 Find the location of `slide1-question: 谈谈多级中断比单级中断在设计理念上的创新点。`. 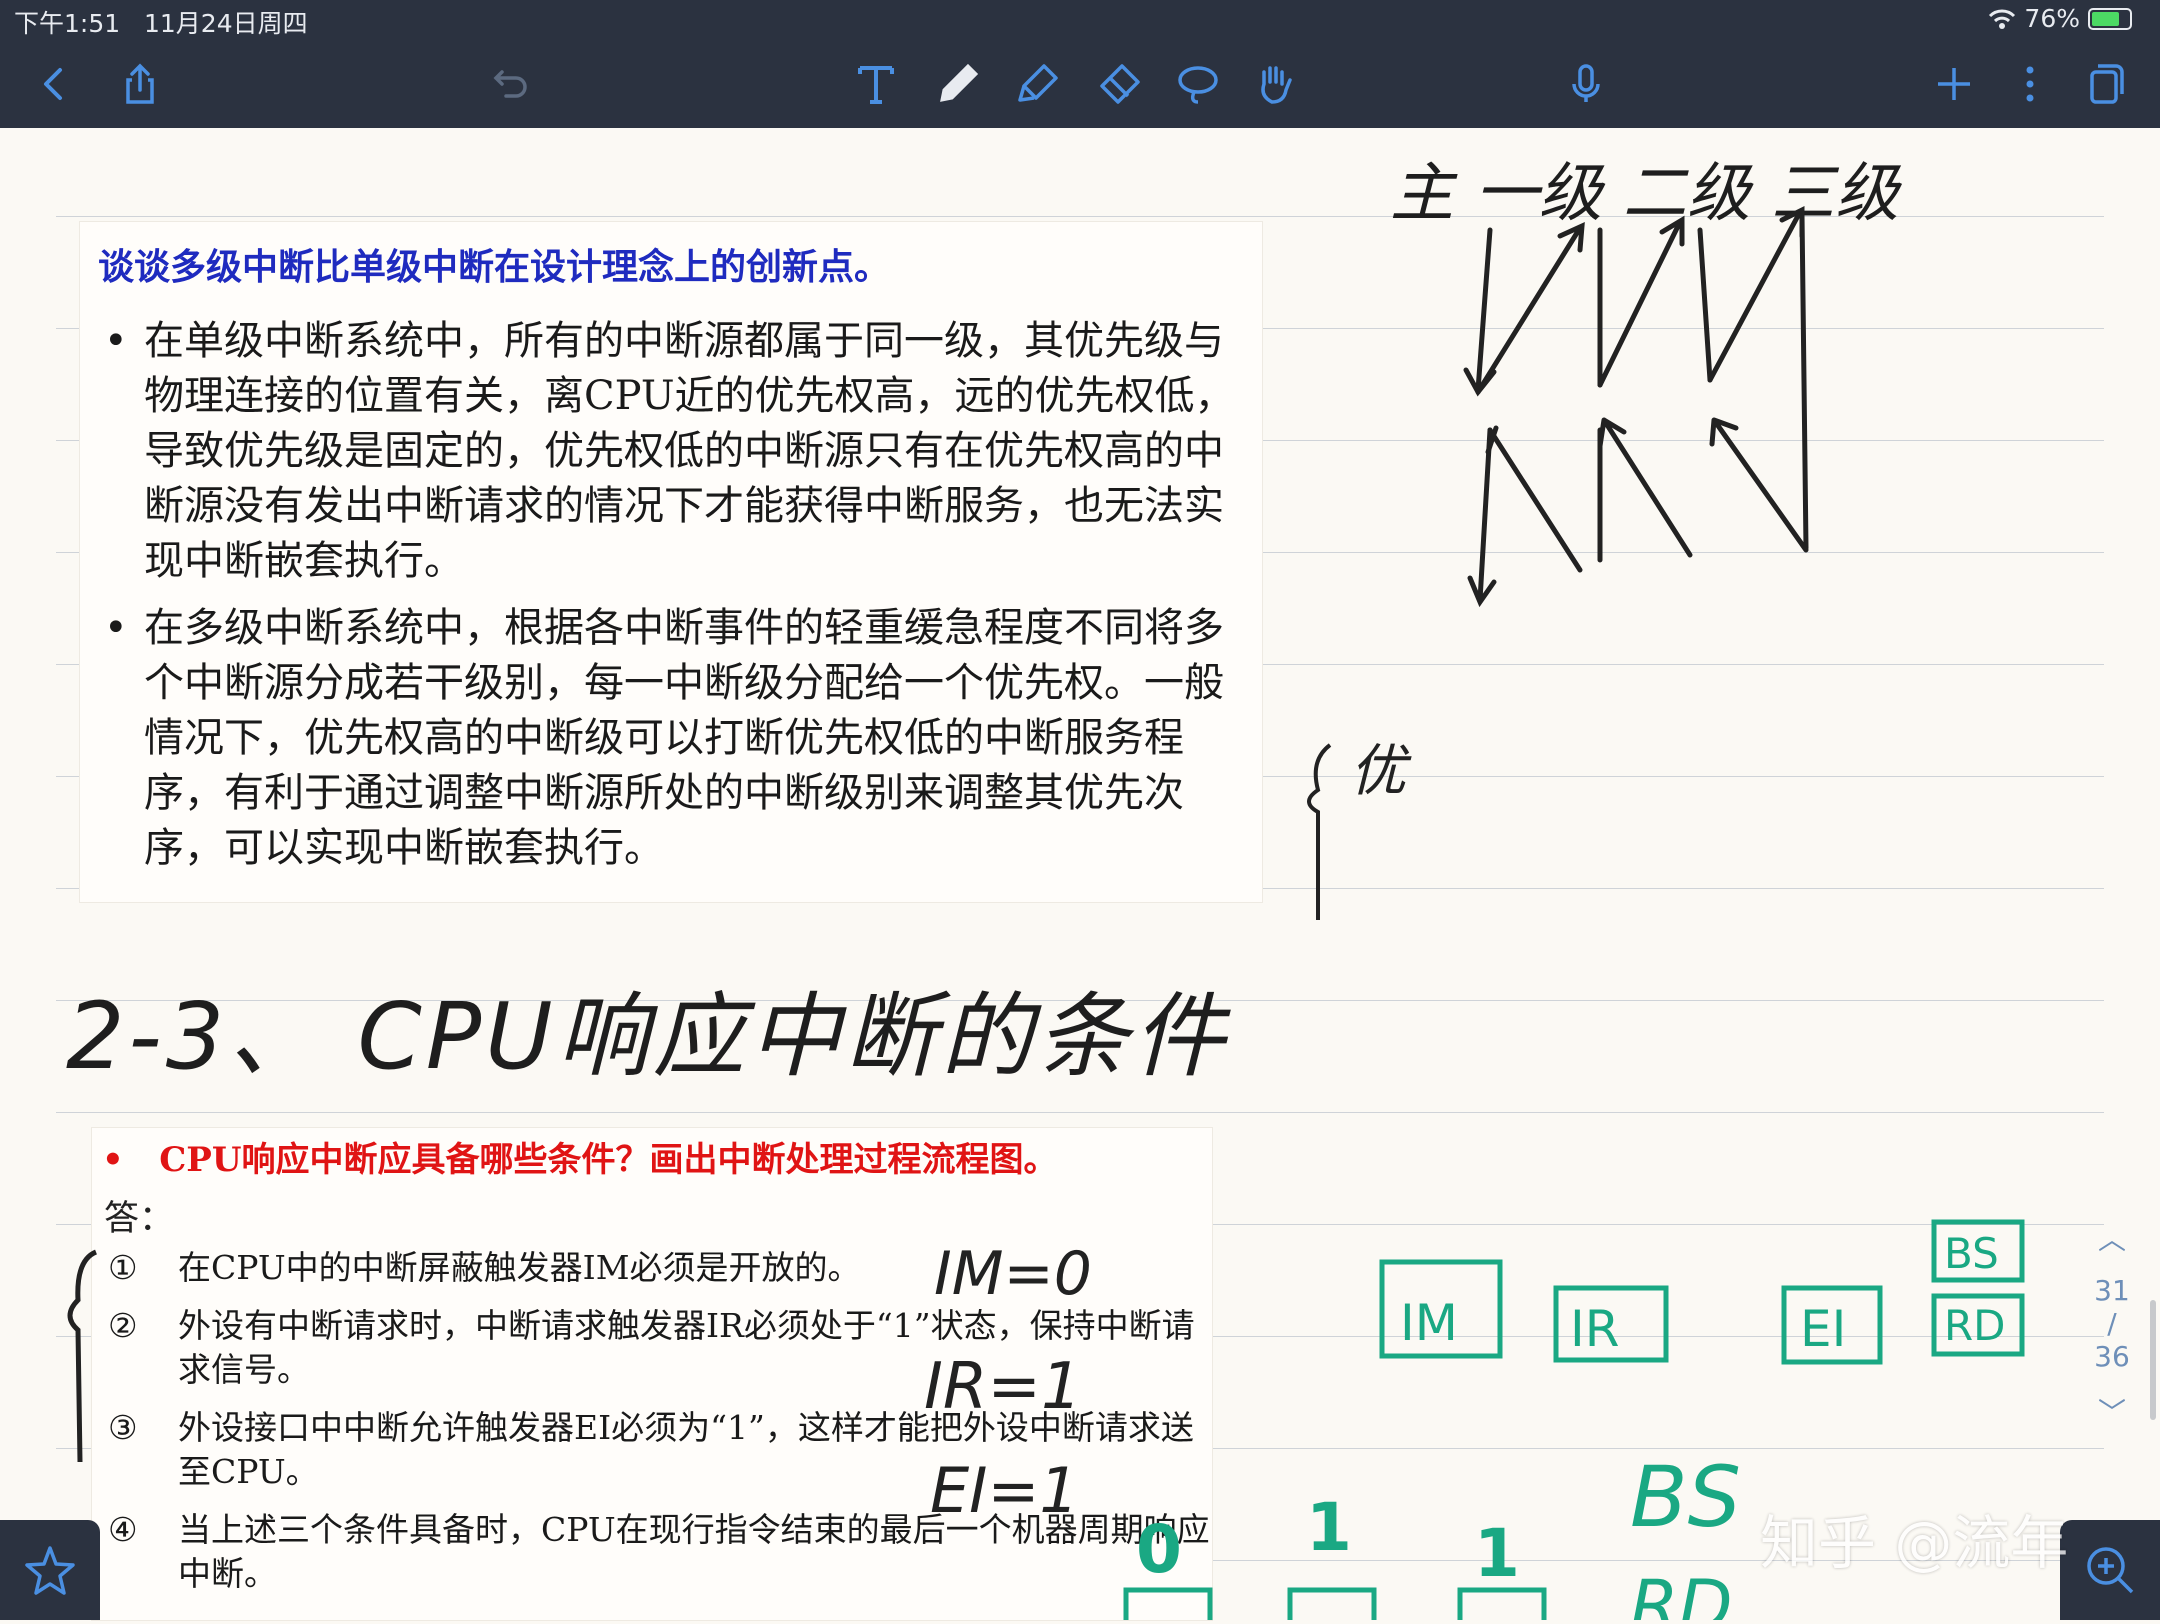

slide1-question: 谈谈多级中断比单级中断在设计理念上的创新点。 is located at coordinates (494, 267).